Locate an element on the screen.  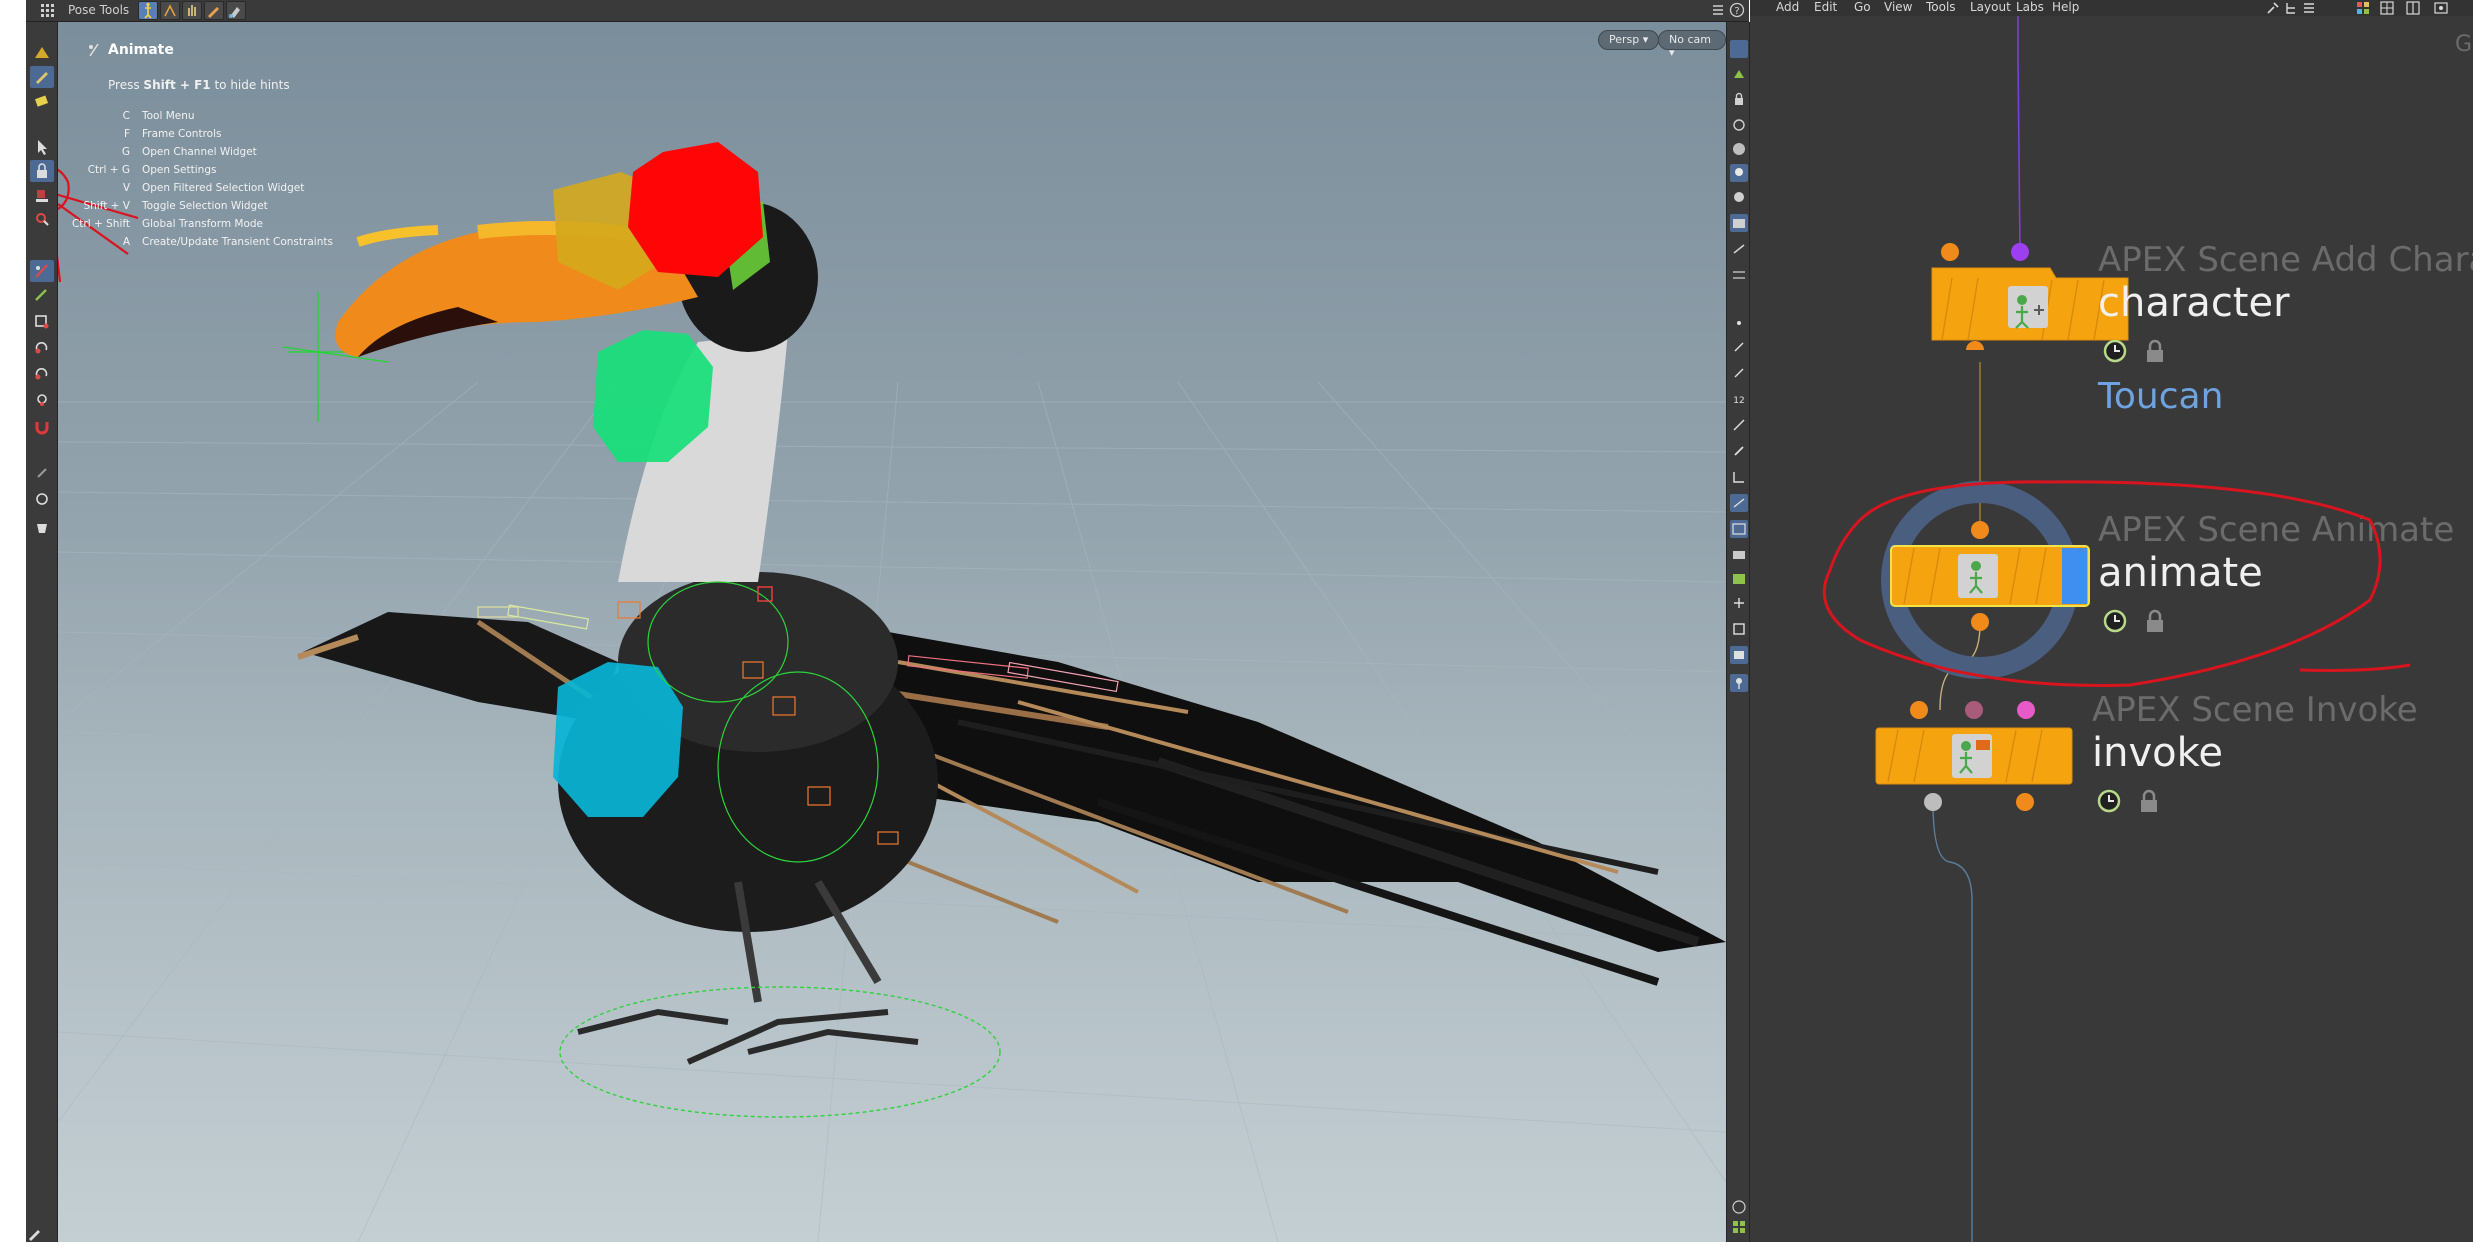
cup-icon is located at coordinates (42, 528).